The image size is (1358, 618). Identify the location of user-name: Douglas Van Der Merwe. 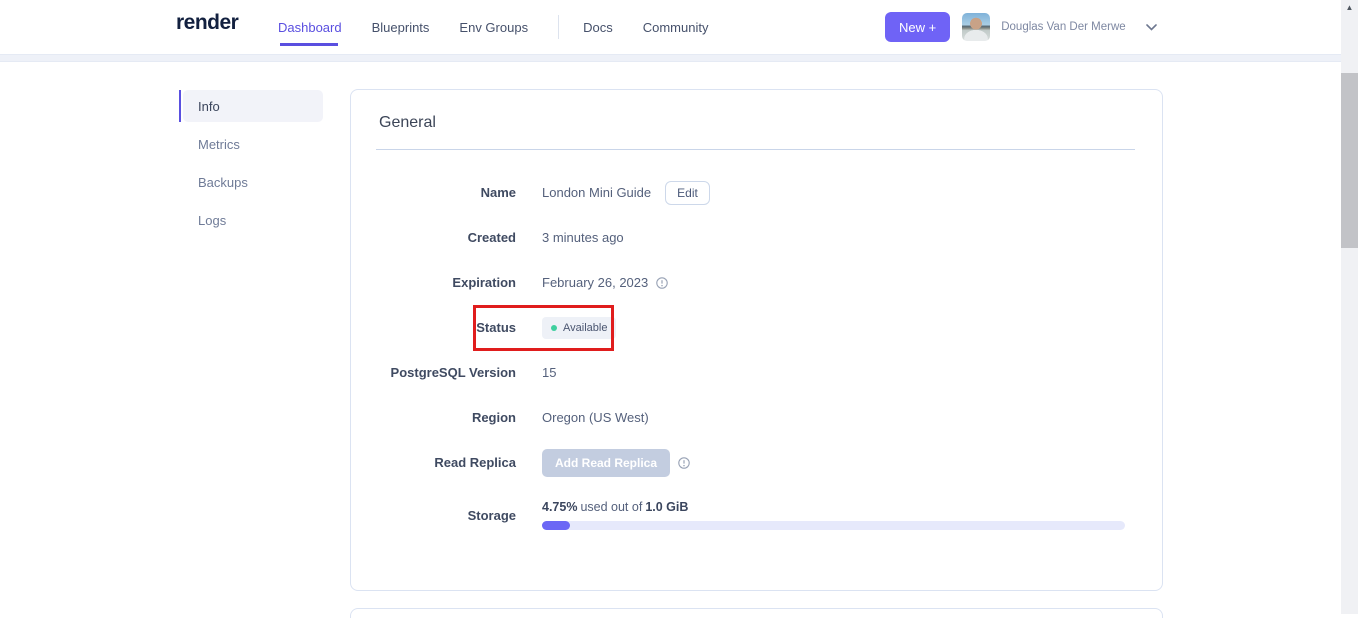
(1063, 27).